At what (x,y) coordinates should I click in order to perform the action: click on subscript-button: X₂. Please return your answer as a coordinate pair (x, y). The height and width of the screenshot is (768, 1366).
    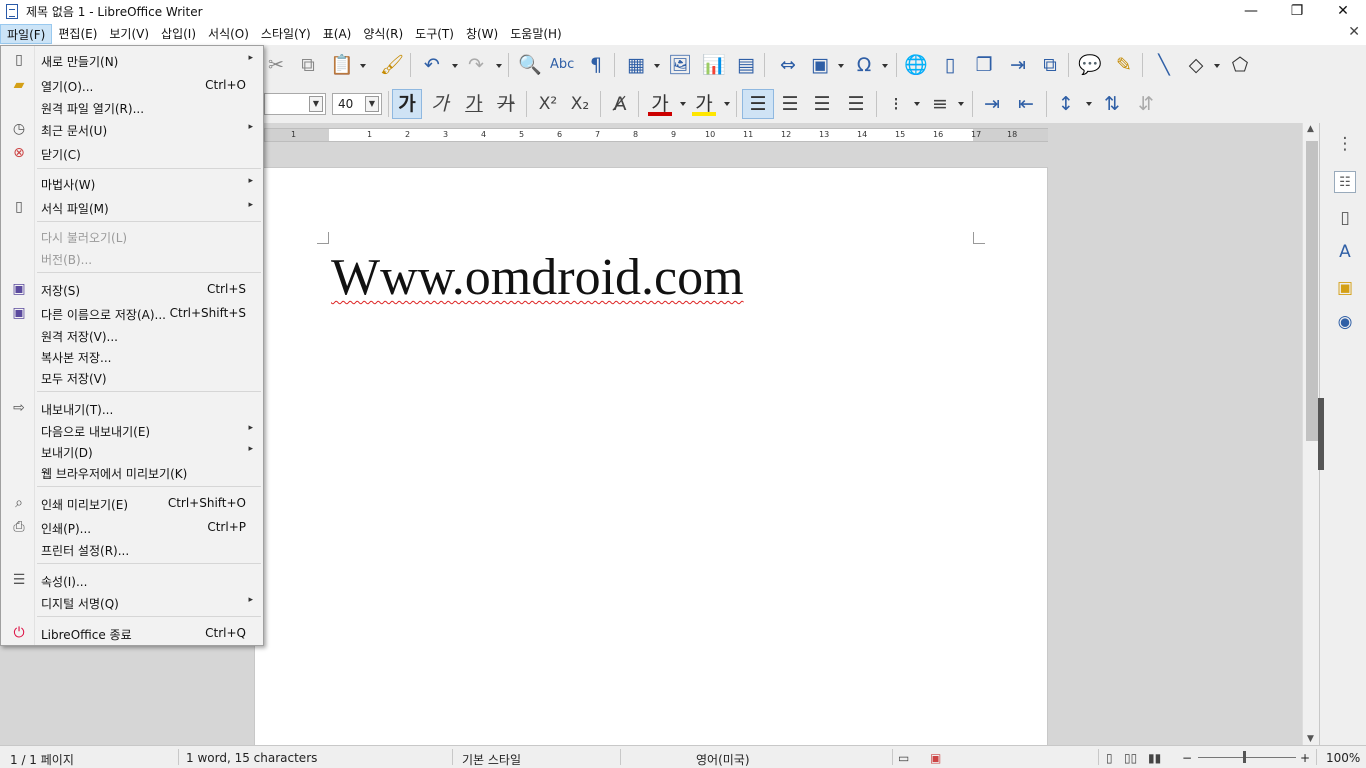
    Looking at the image, I should click on (580, 104).